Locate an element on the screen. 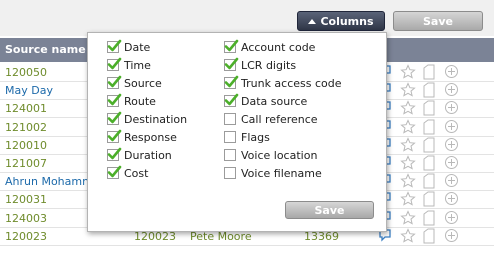 This screenshot has width=494, height=268. column-option: Data source is located at coordinates (265, 101).